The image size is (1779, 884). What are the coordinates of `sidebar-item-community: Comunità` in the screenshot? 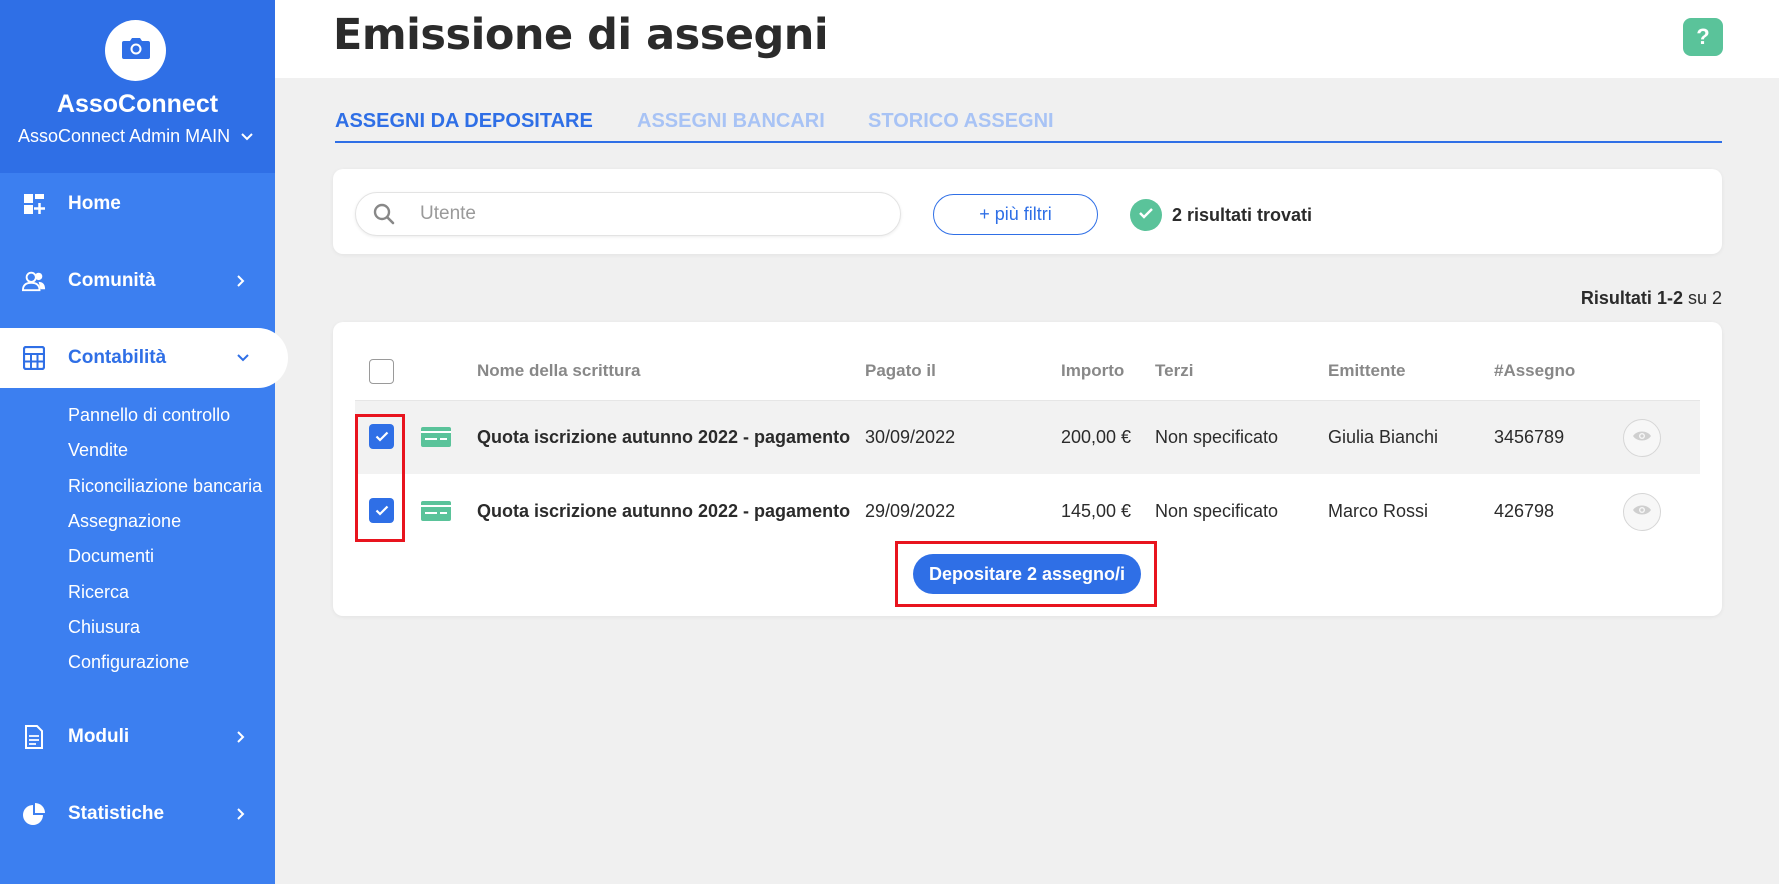 It's located at (137, 281).